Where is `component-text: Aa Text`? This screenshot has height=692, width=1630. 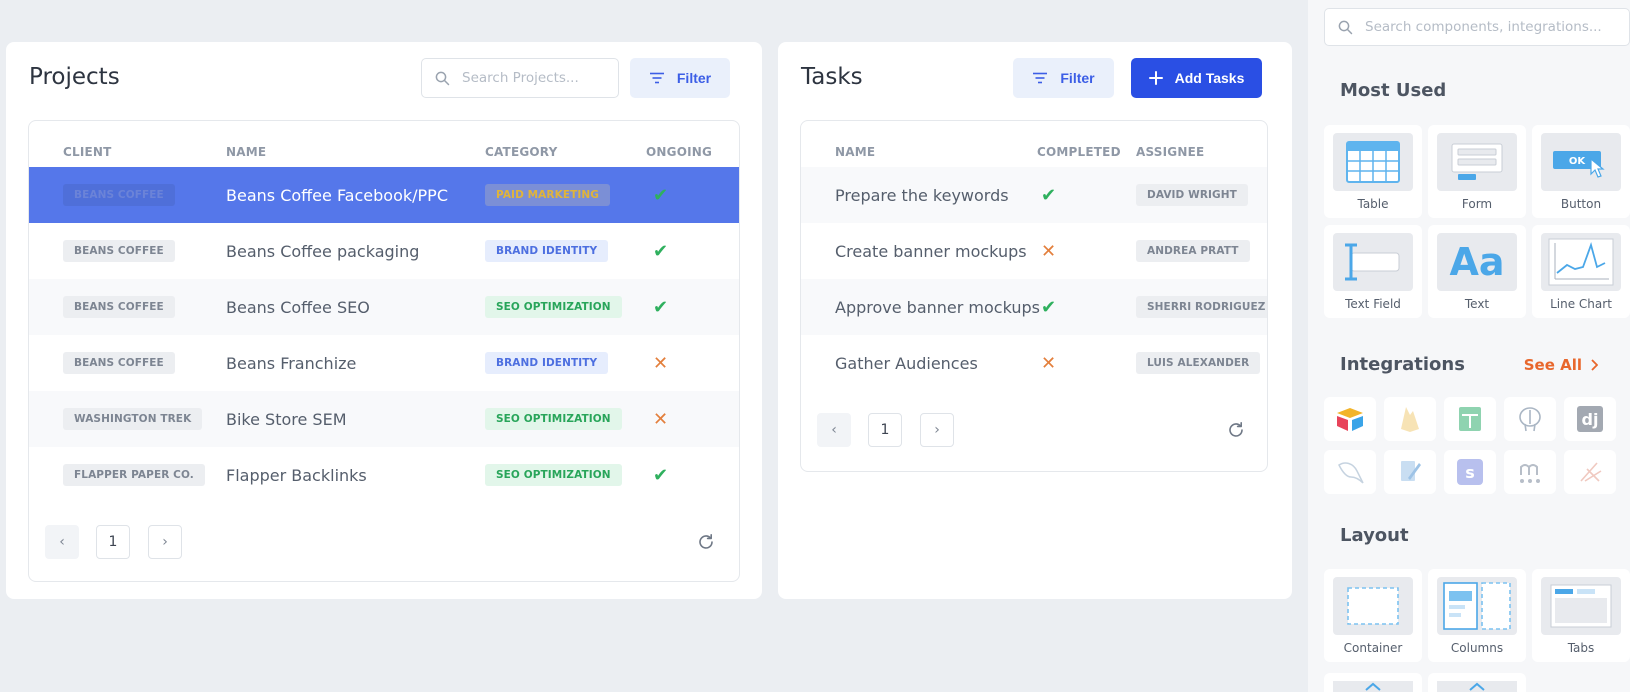
component-text: Aa Text is located at coordinates (1477, 271).